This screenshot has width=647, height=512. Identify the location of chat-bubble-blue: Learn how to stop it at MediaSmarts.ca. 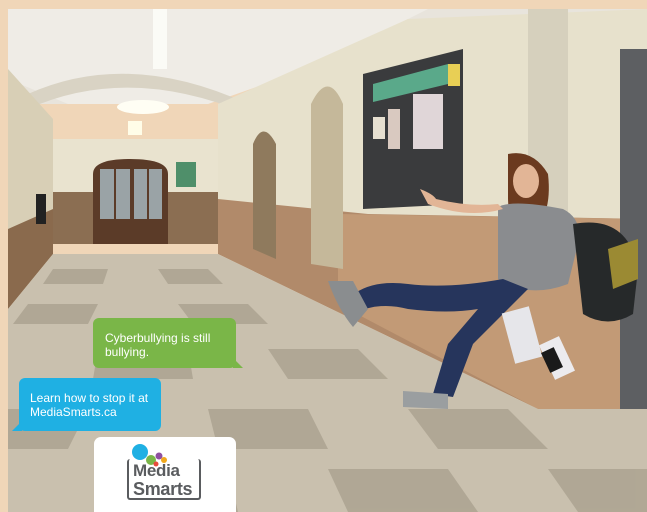
(86, 404).